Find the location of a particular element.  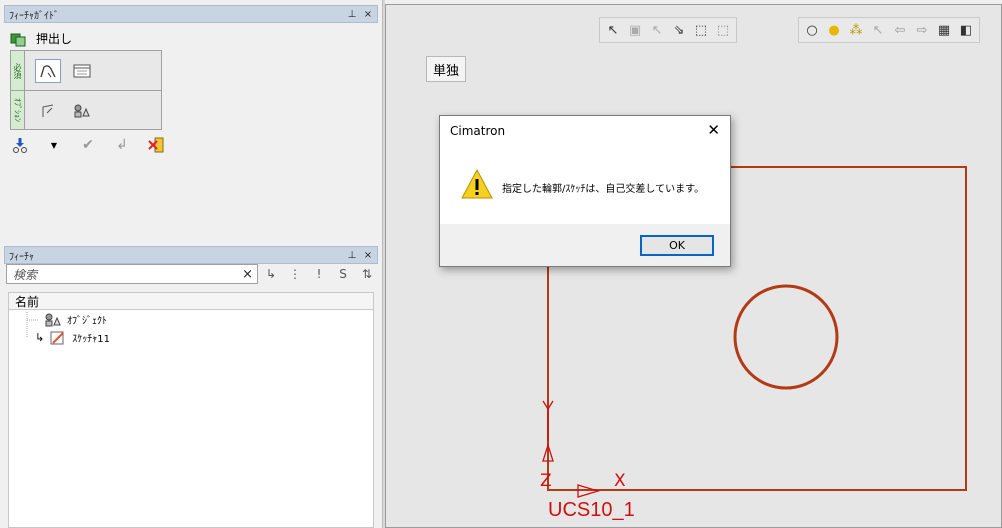

tree-item-sketch: ↳ ｽｹｯﾁｬ11 is located at coordinates (72, 337).